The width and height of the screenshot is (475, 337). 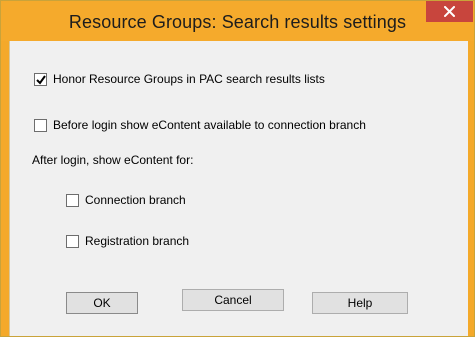 What do you see at coordinates (113, 160) in the screenshot?
I see `after-login-heading: After login, show eContent for:` at bounding box center [113, 160].